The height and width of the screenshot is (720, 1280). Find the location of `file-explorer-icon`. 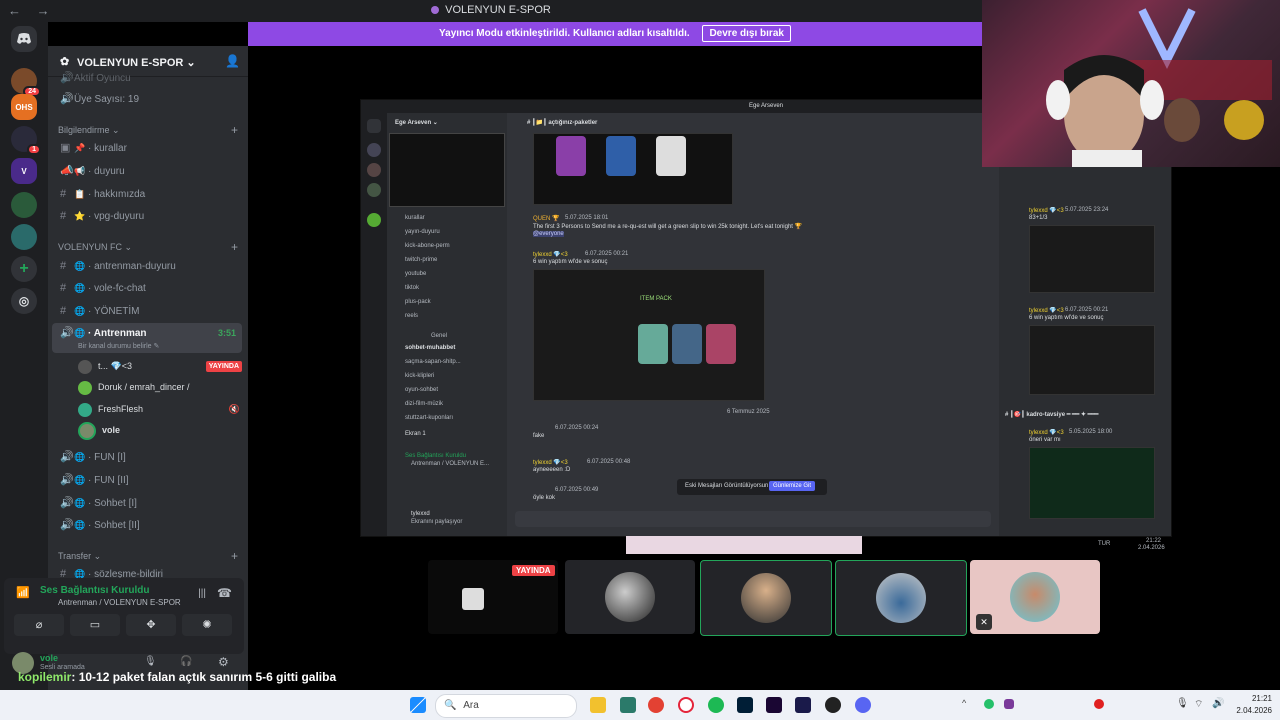

file-explorer-icon is located at coordinates (598, 705).